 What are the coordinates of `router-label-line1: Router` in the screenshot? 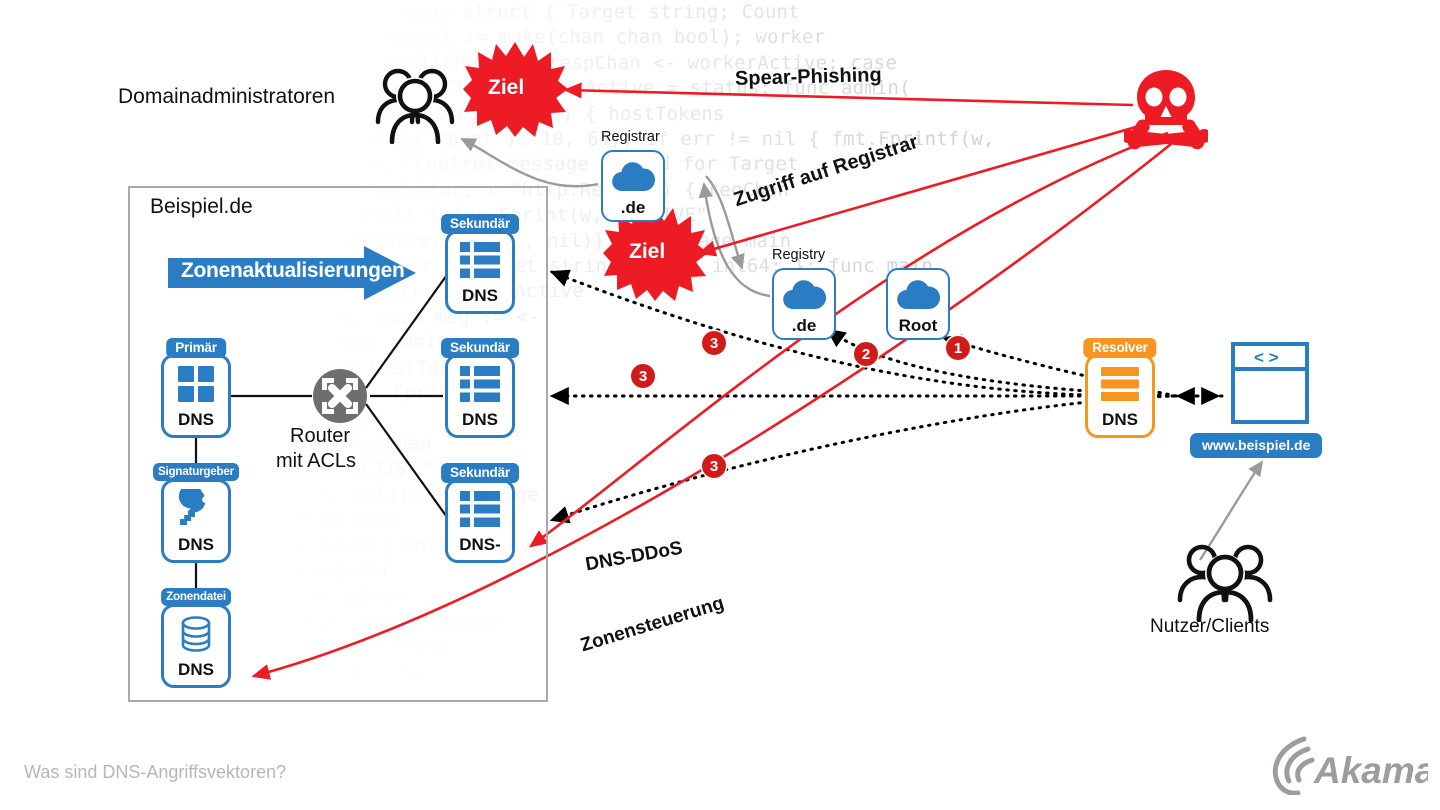 It's located at (320, 436).